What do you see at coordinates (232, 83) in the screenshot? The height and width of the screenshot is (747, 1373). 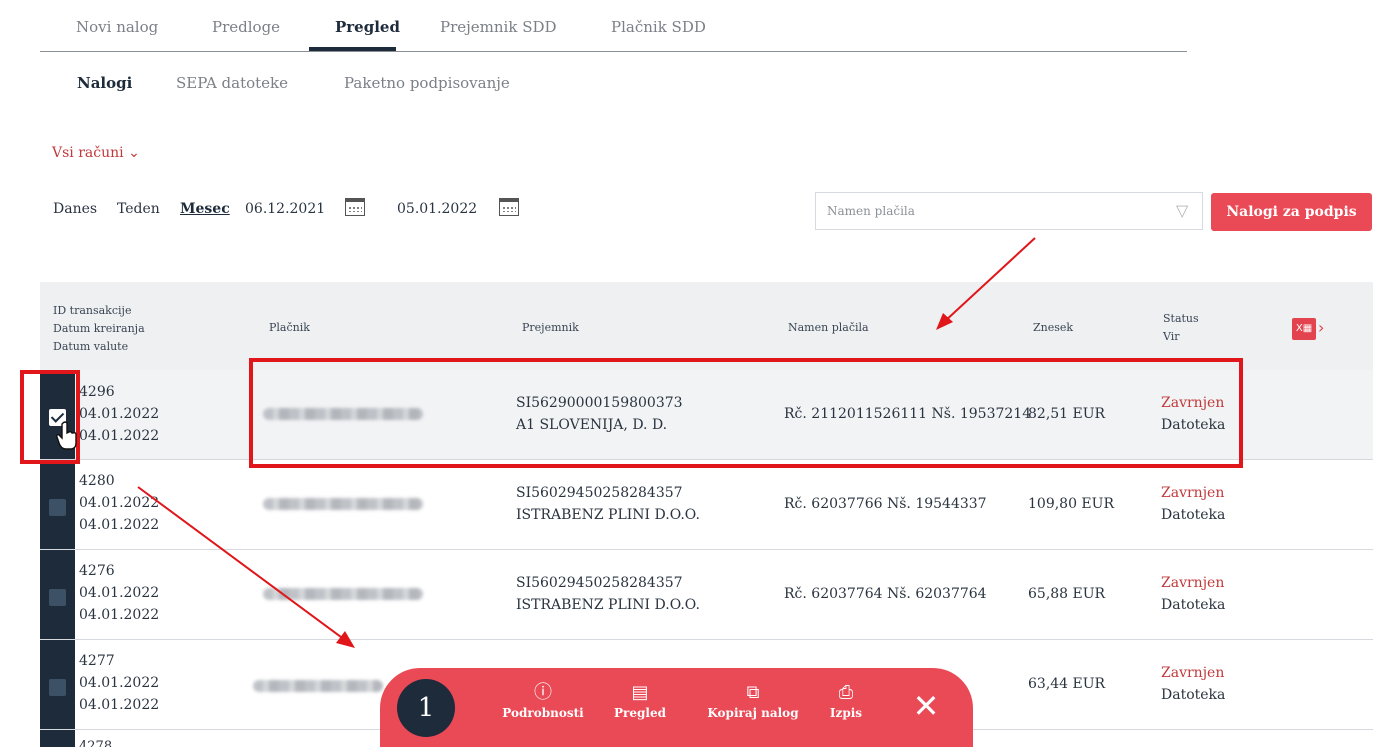 I see `subtab-sepa-files: SEPA datoteke` at bounding box center [232, 83].